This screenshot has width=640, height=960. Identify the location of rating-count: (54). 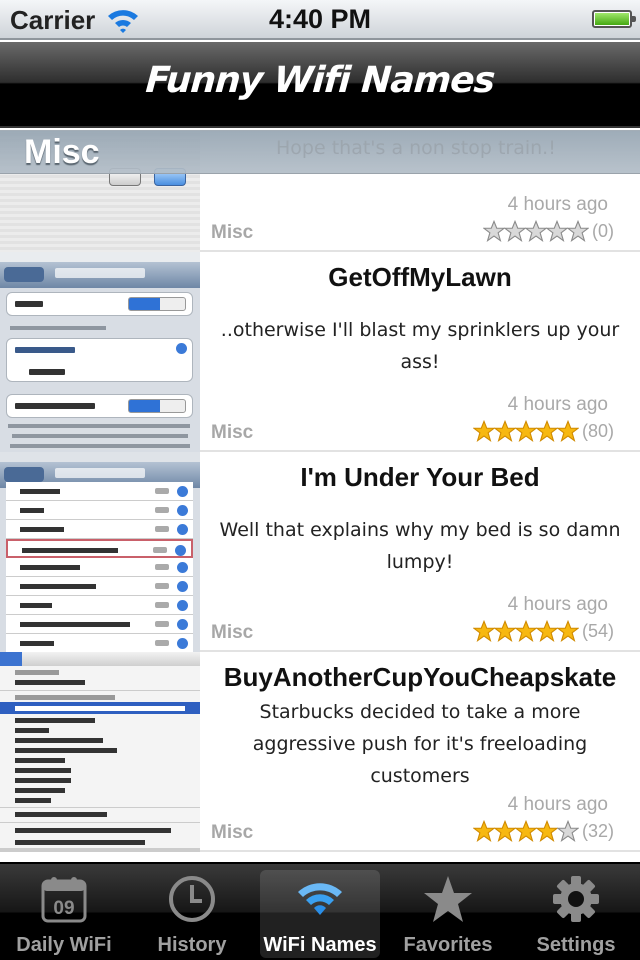
(597, 630).